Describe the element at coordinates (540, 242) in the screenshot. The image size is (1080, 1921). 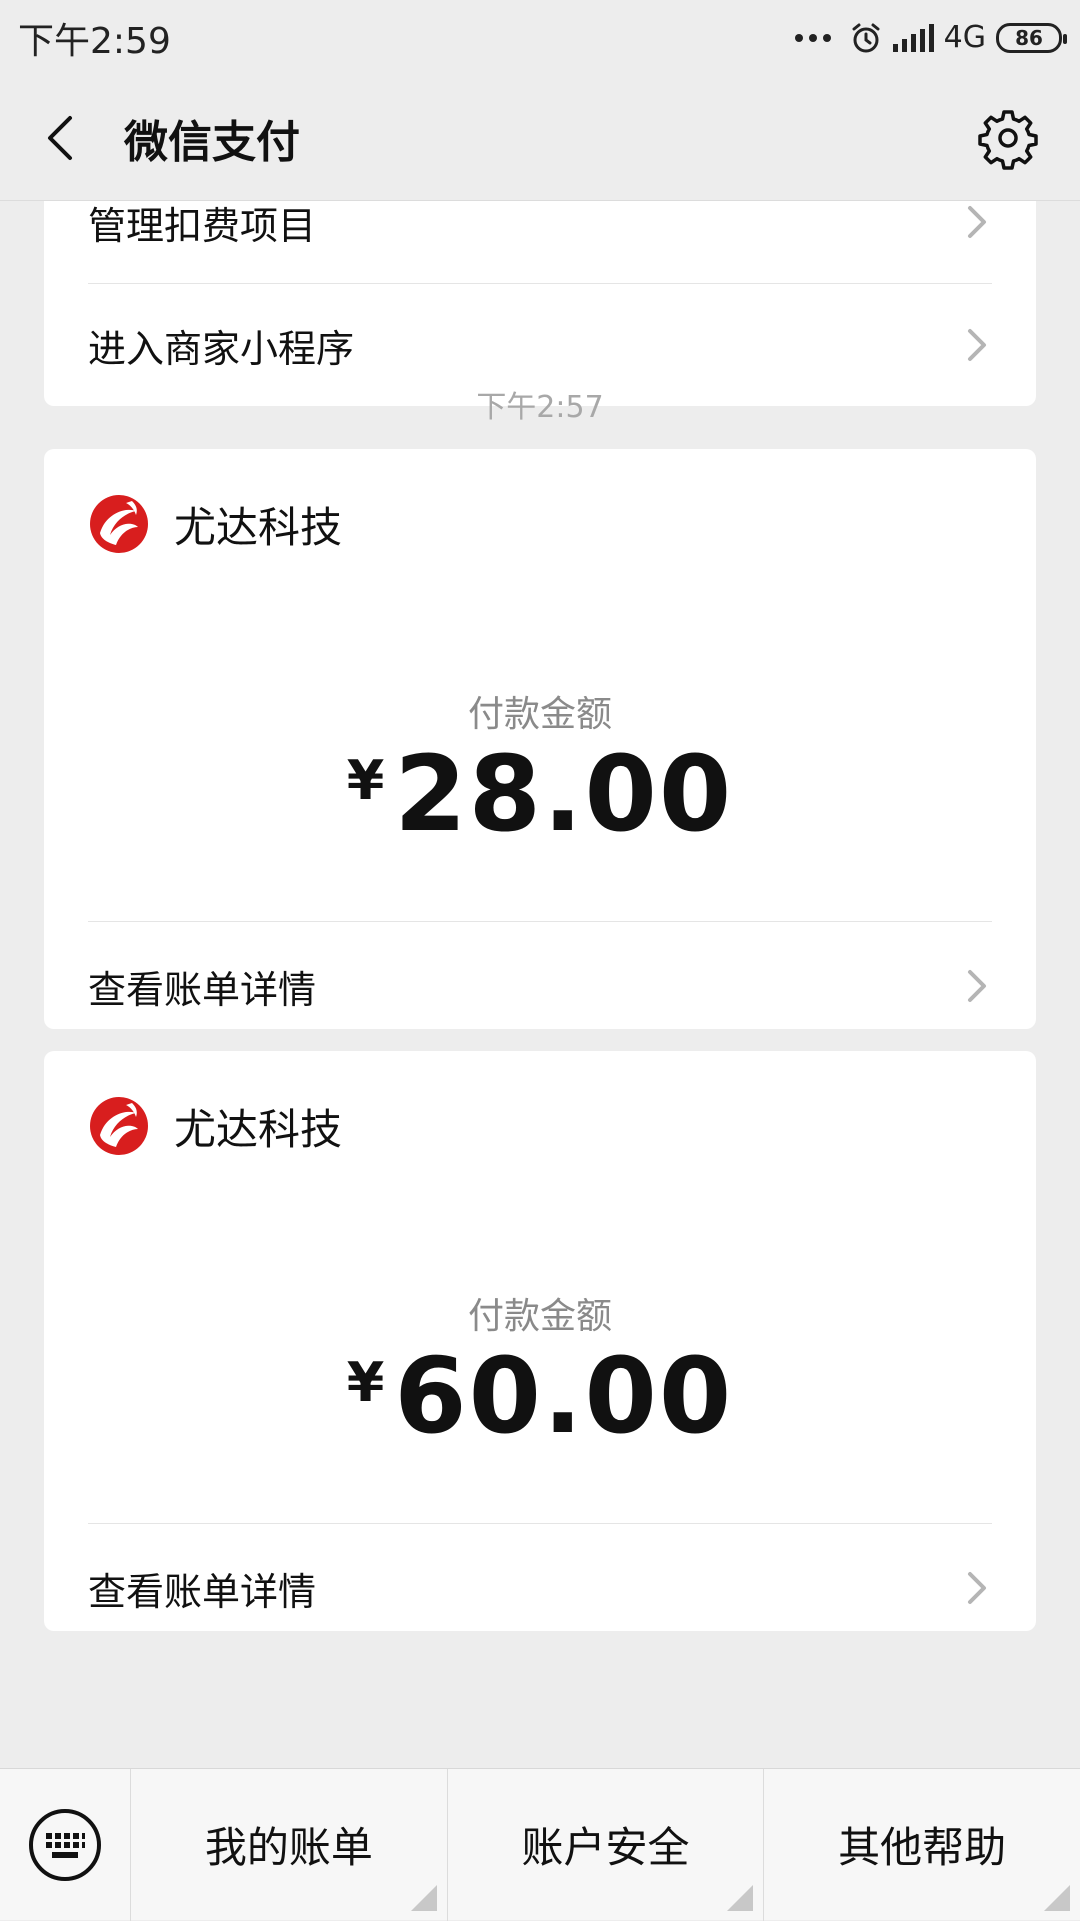
I see `manage-deduction-item: 管理扣费项目` at that location.